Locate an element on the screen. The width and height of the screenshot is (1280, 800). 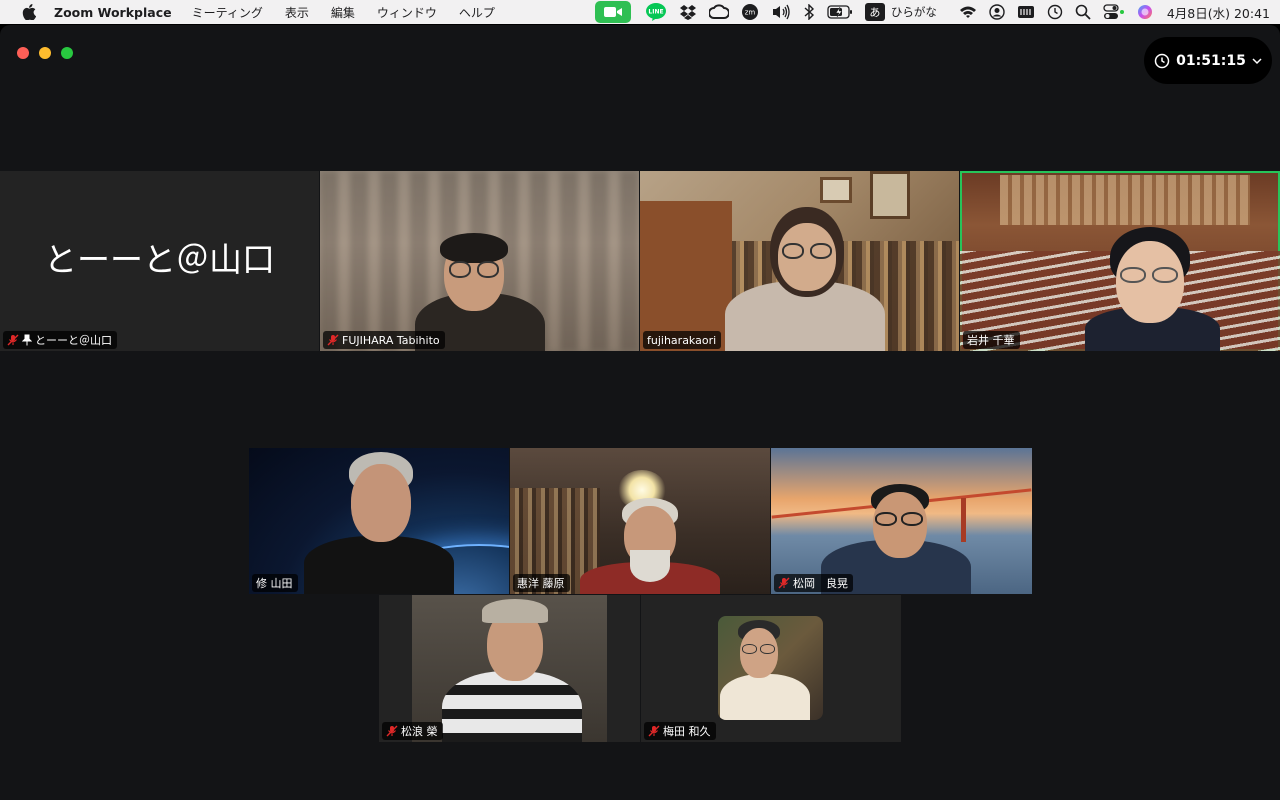
participant-tile: 惠洋 藤原 is located at coordinates (640, 521).